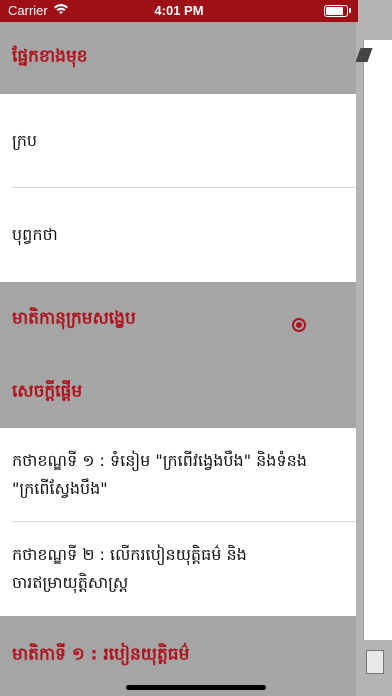 This screenshot has height=696, width=392. I want to click on section-title: មាតិកាទី ១ : របៀនយុត្តិធម៌, so click(101, 654).